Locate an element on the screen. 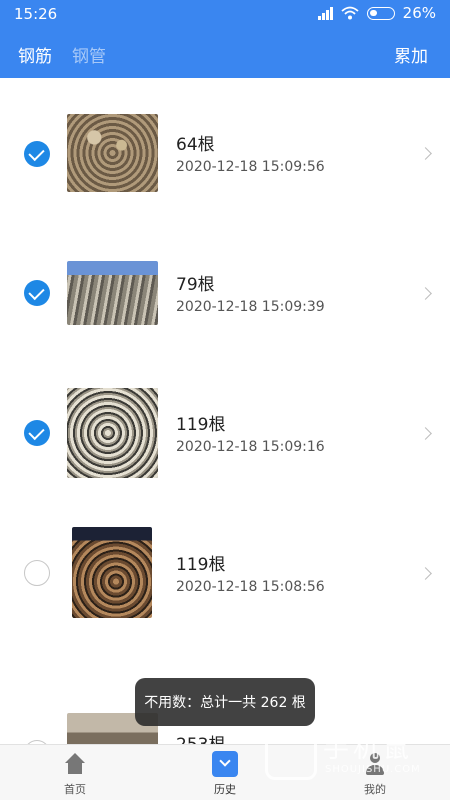  nav-home: 首页 is located at coordinates (75, 774).